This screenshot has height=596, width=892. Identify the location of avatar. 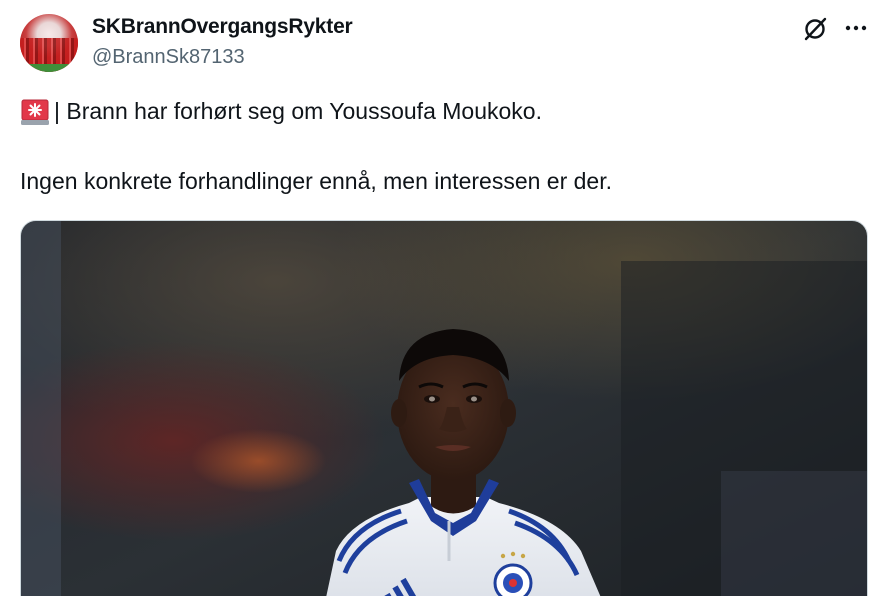
(49, 43).